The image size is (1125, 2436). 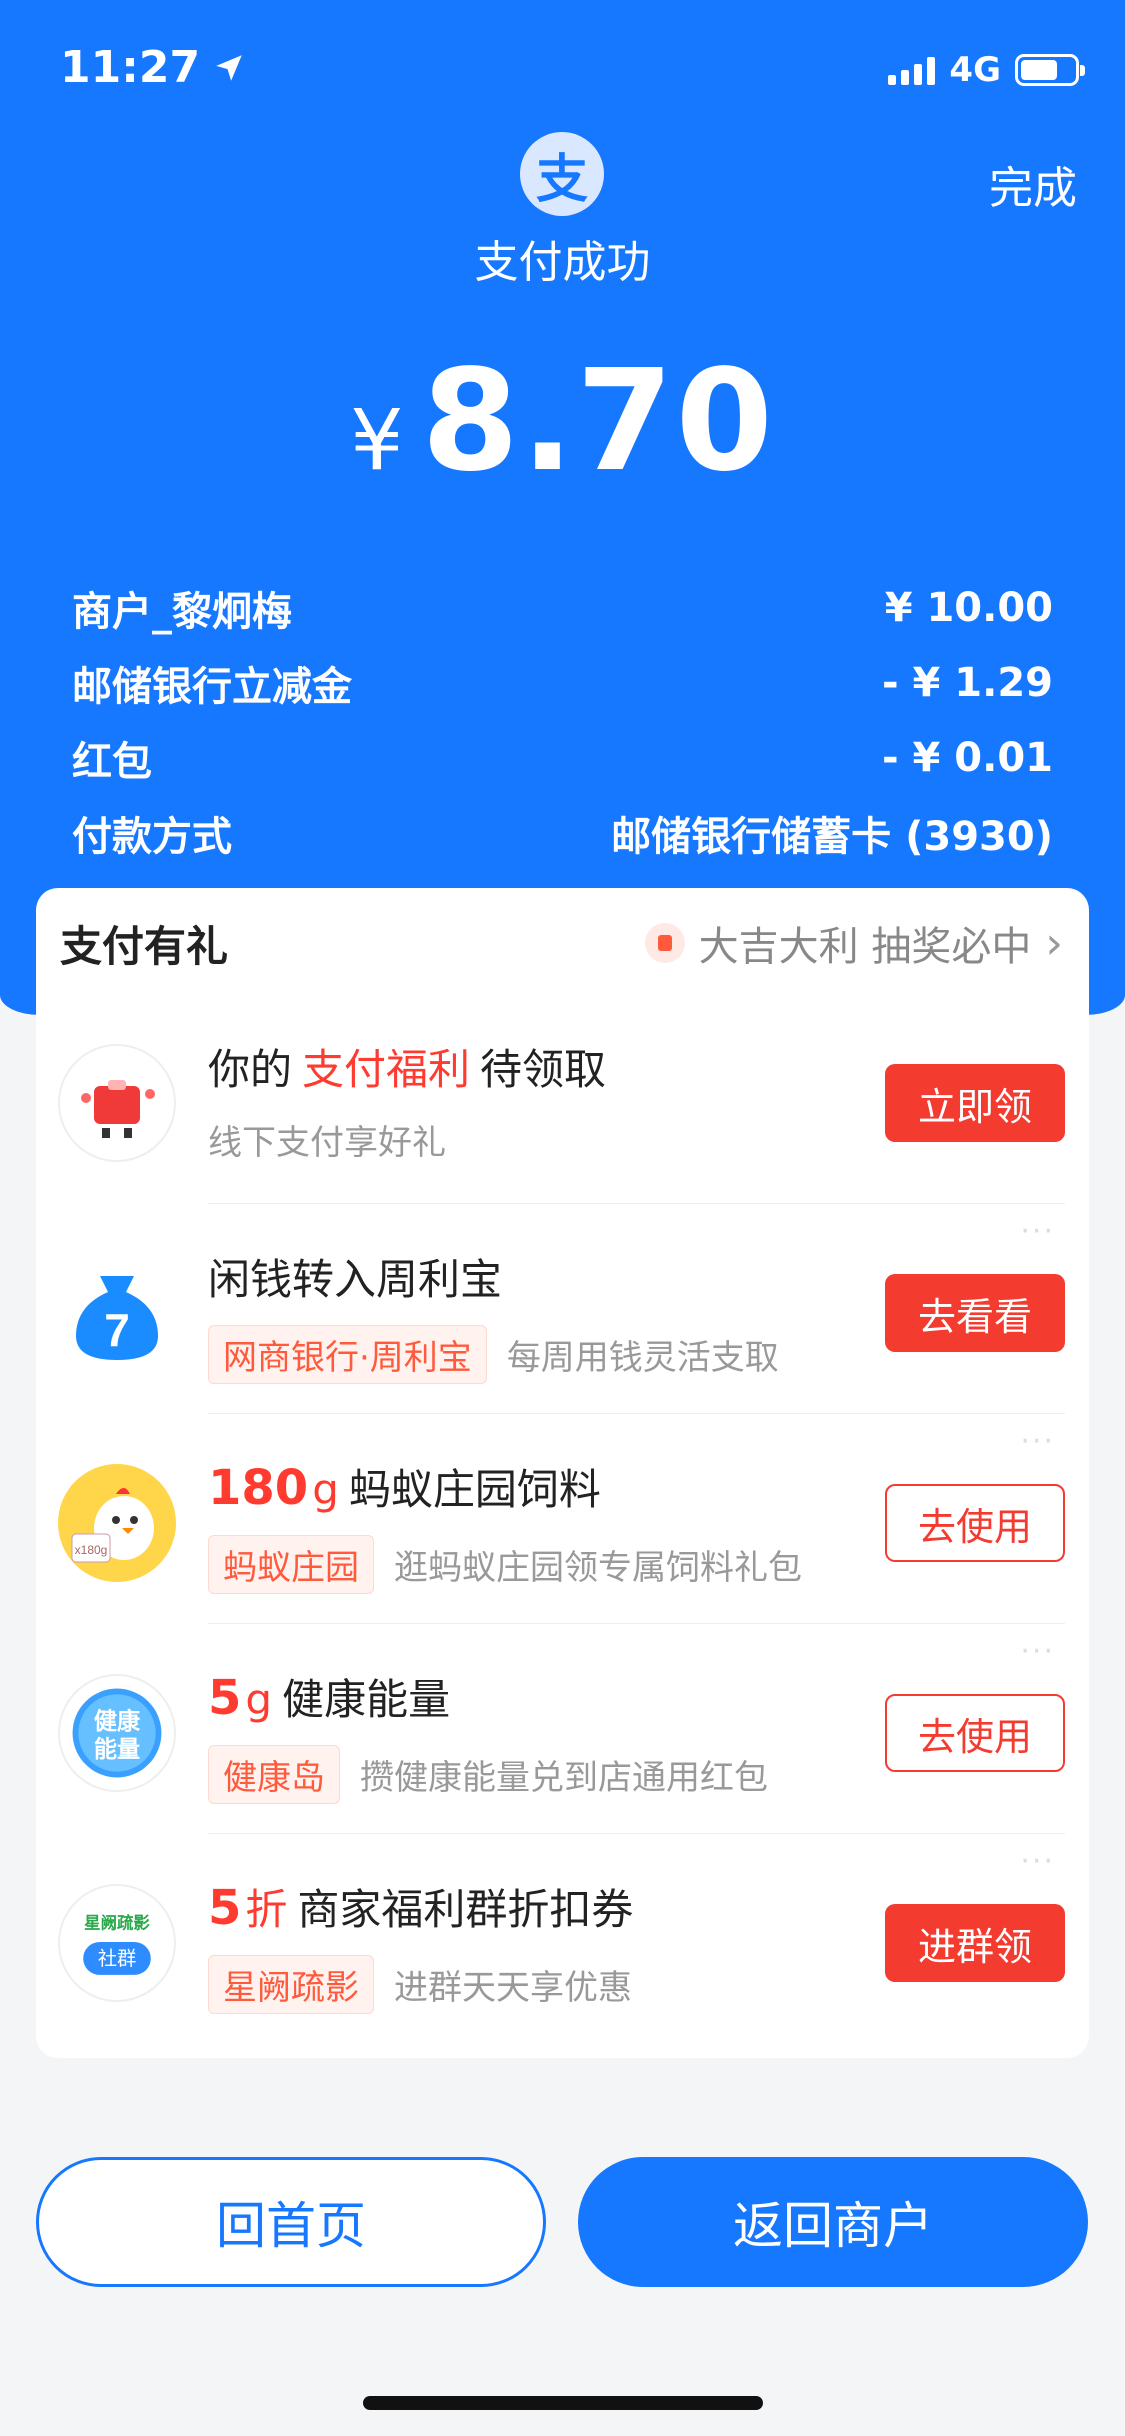 What do you see at coordinates (598, 421) in the screenshot?
I see `amount-value: 8.70` at bounding box center [598, 421].